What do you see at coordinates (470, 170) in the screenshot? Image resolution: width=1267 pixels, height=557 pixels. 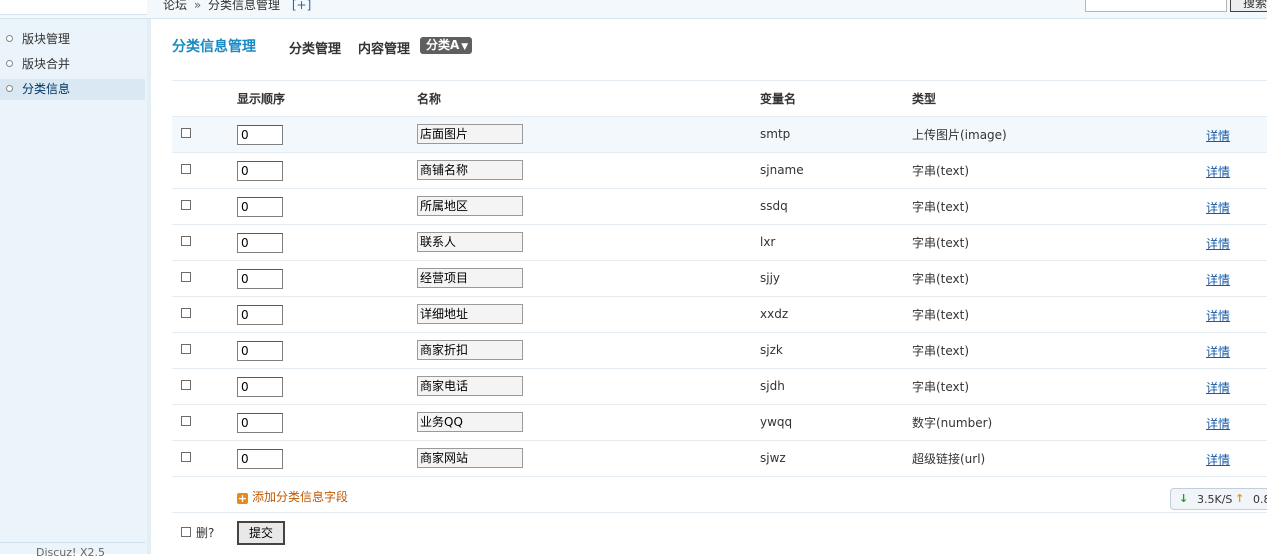 I see `name-input: 商铺名称` at bounding box center [470, 170].